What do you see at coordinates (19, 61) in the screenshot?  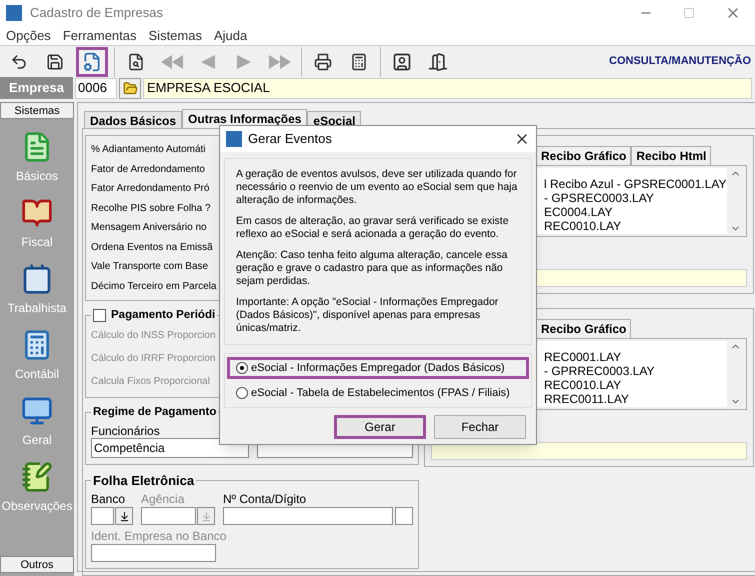 I see `undo-icon` at bounding box center [19, 61].